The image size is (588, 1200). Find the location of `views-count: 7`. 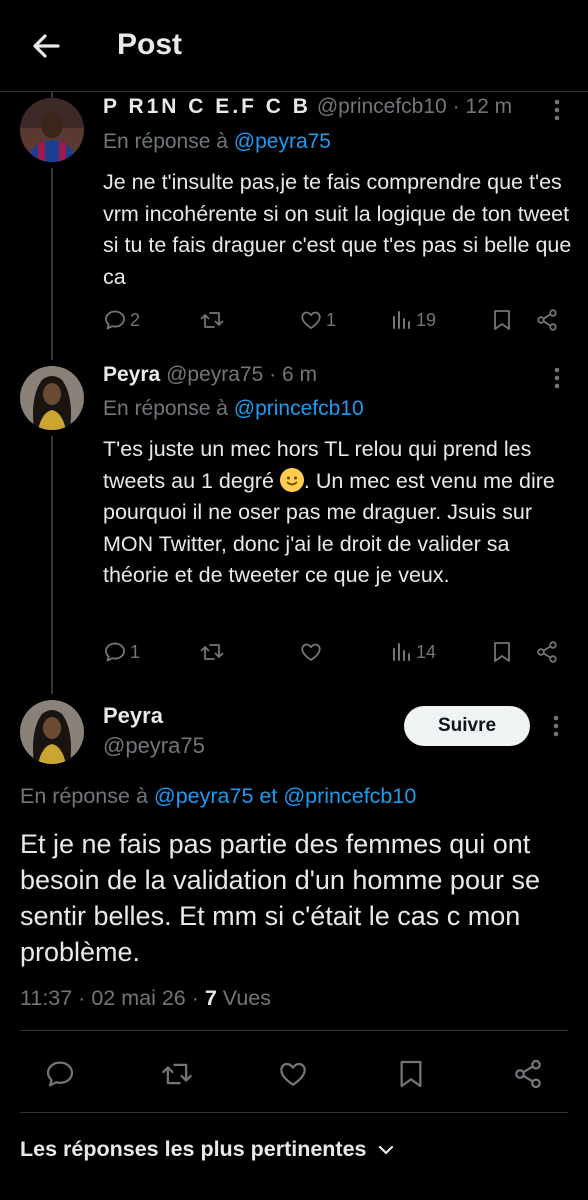

views-count: 7 is located at coordinates (210, 998).